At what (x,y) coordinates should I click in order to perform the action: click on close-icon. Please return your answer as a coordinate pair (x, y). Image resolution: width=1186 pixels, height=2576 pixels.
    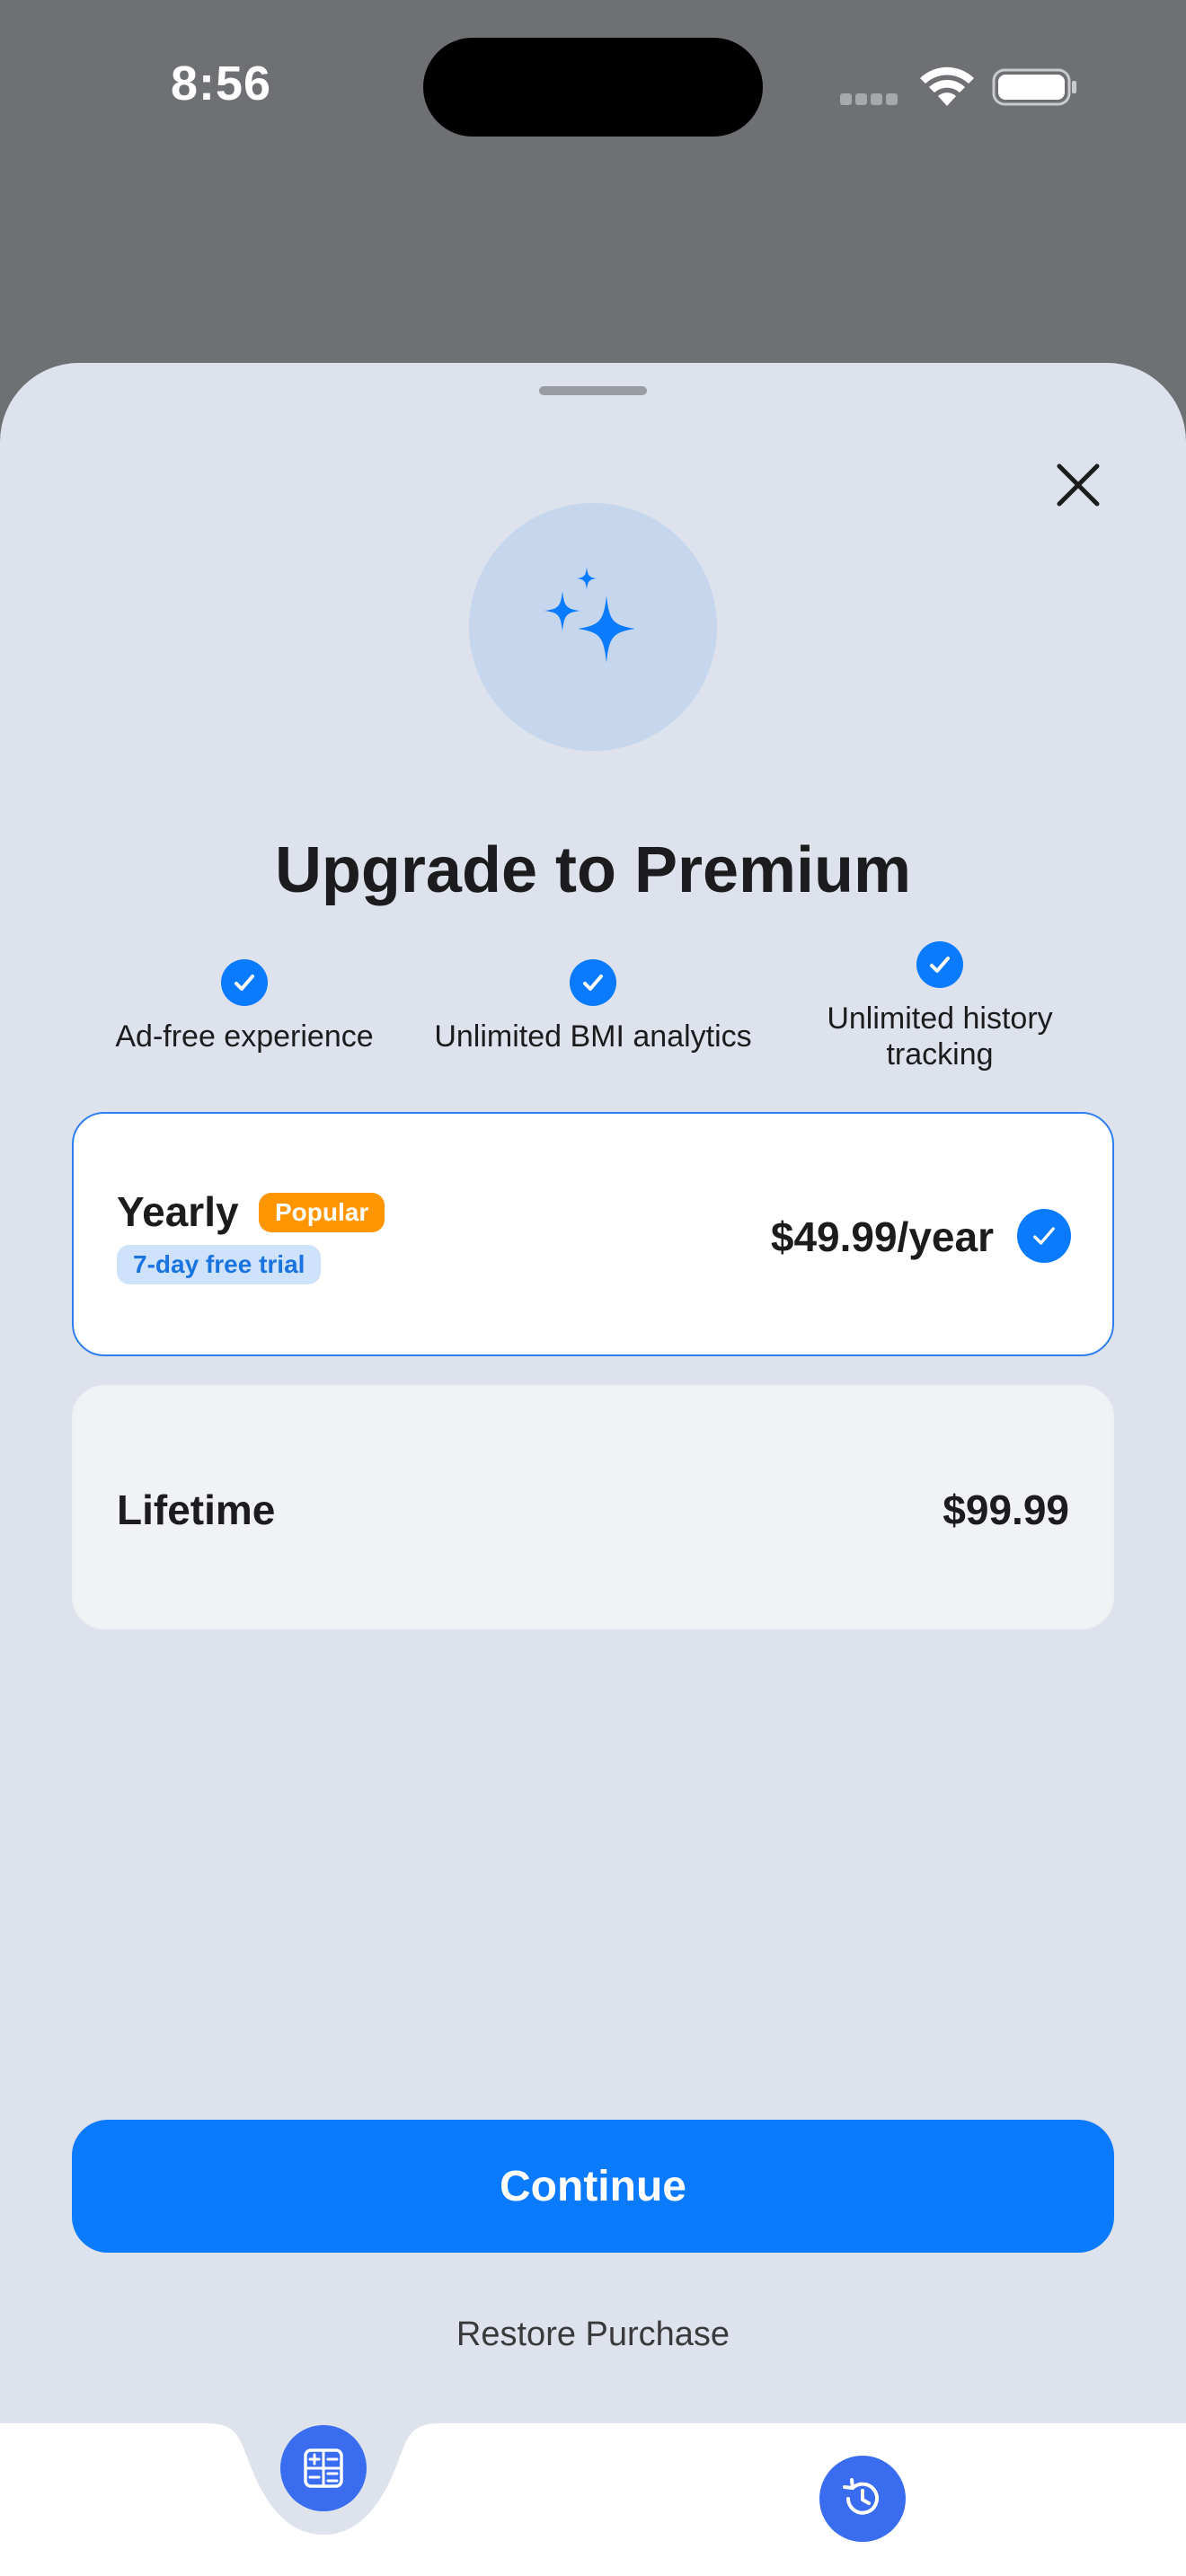
    Looking at the image, I should click on (1078, 485).